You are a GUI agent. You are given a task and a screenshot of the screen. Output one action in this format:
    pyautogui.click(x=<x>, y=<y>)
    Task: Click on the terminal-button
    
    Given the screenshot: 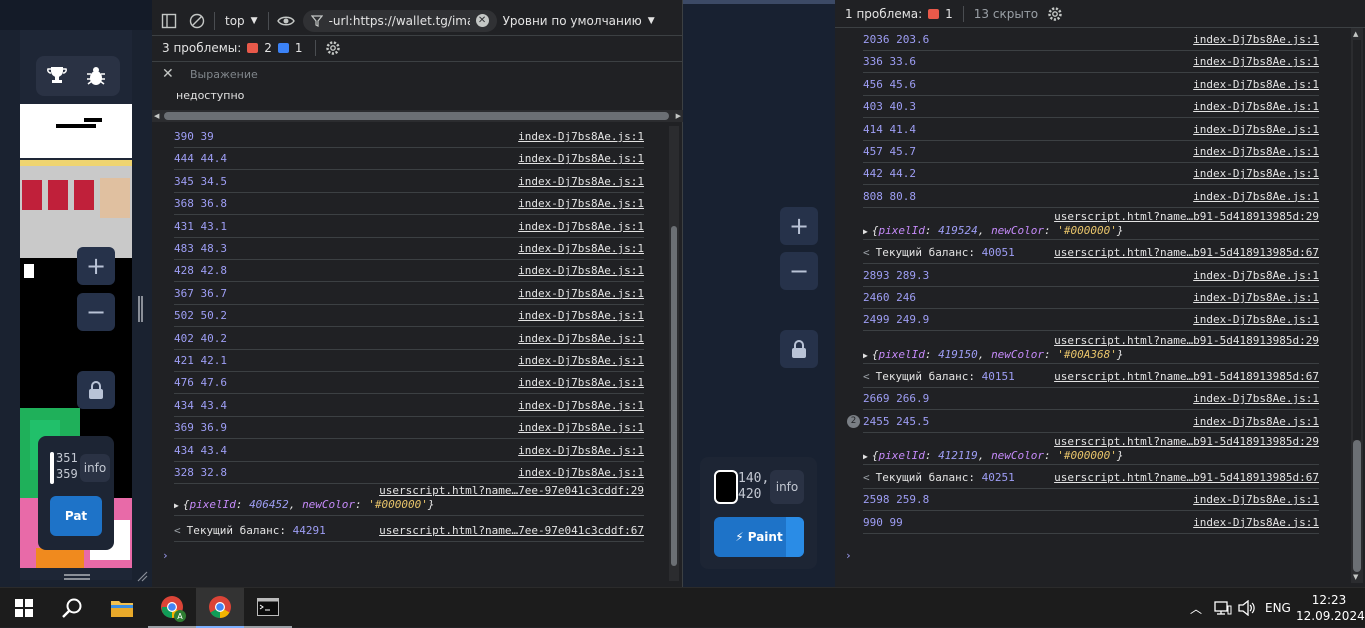 What is the action you would take?
    pyautogui.click(x=268, y=608)
    